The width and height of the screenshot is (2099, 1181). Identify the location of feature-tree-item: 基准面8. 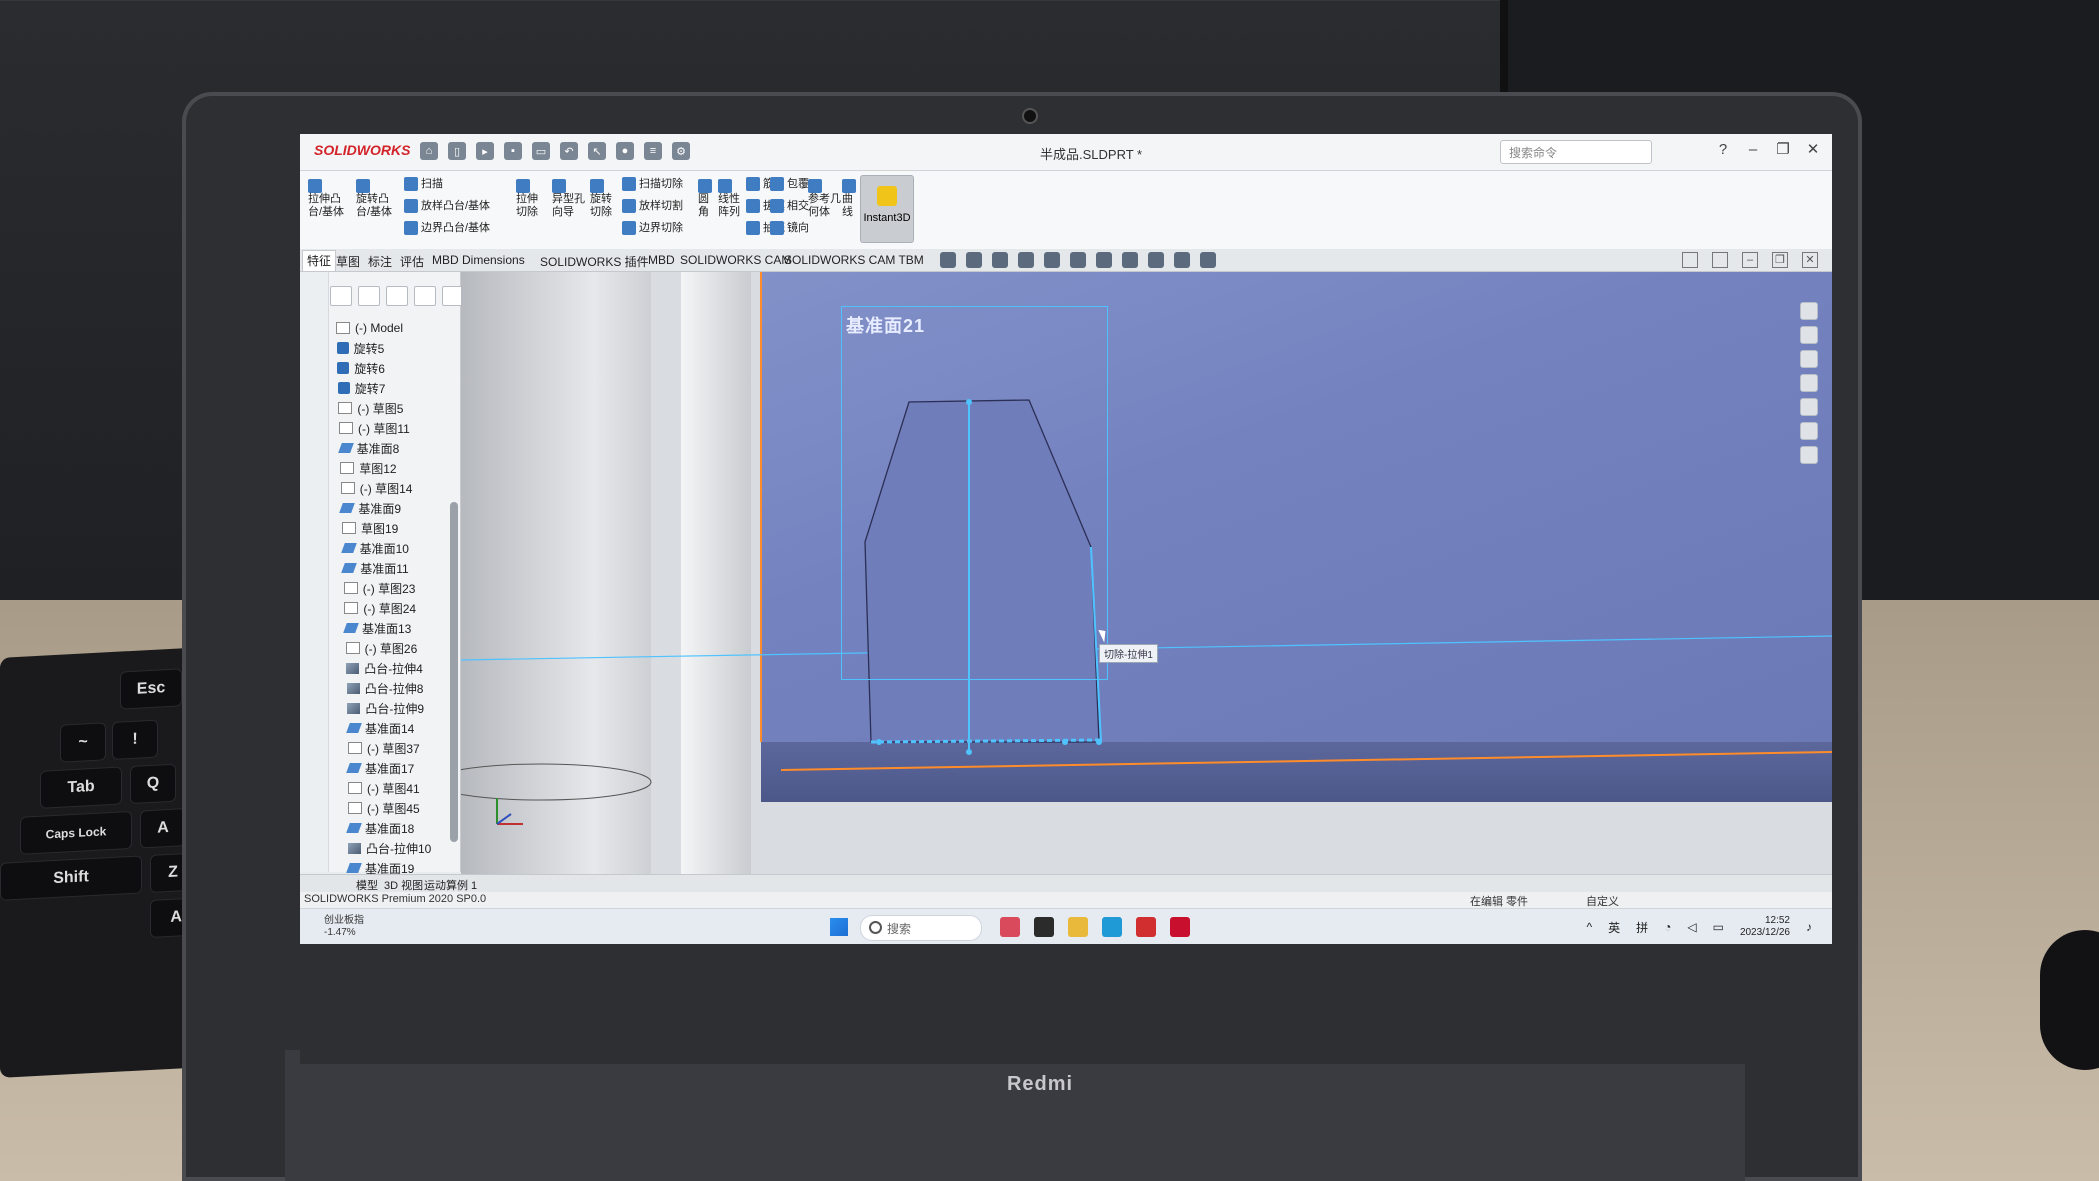
(397, 448).